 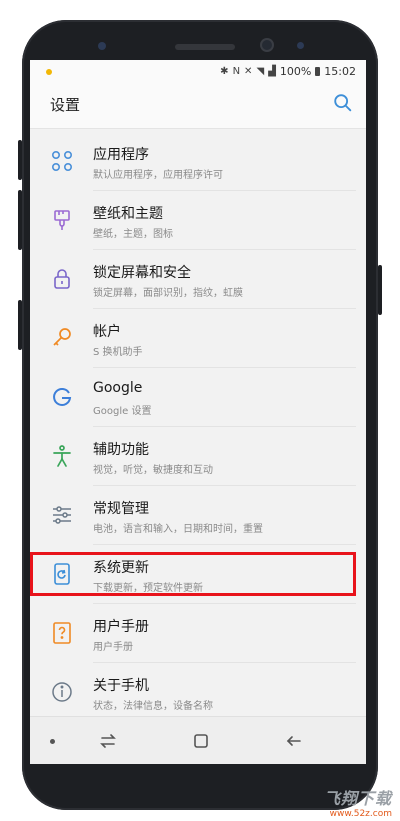 What do you see at coordinates (272, 71) in the screenshot?
I see `signal-icon: ▟` at bounding box center [272, 71].